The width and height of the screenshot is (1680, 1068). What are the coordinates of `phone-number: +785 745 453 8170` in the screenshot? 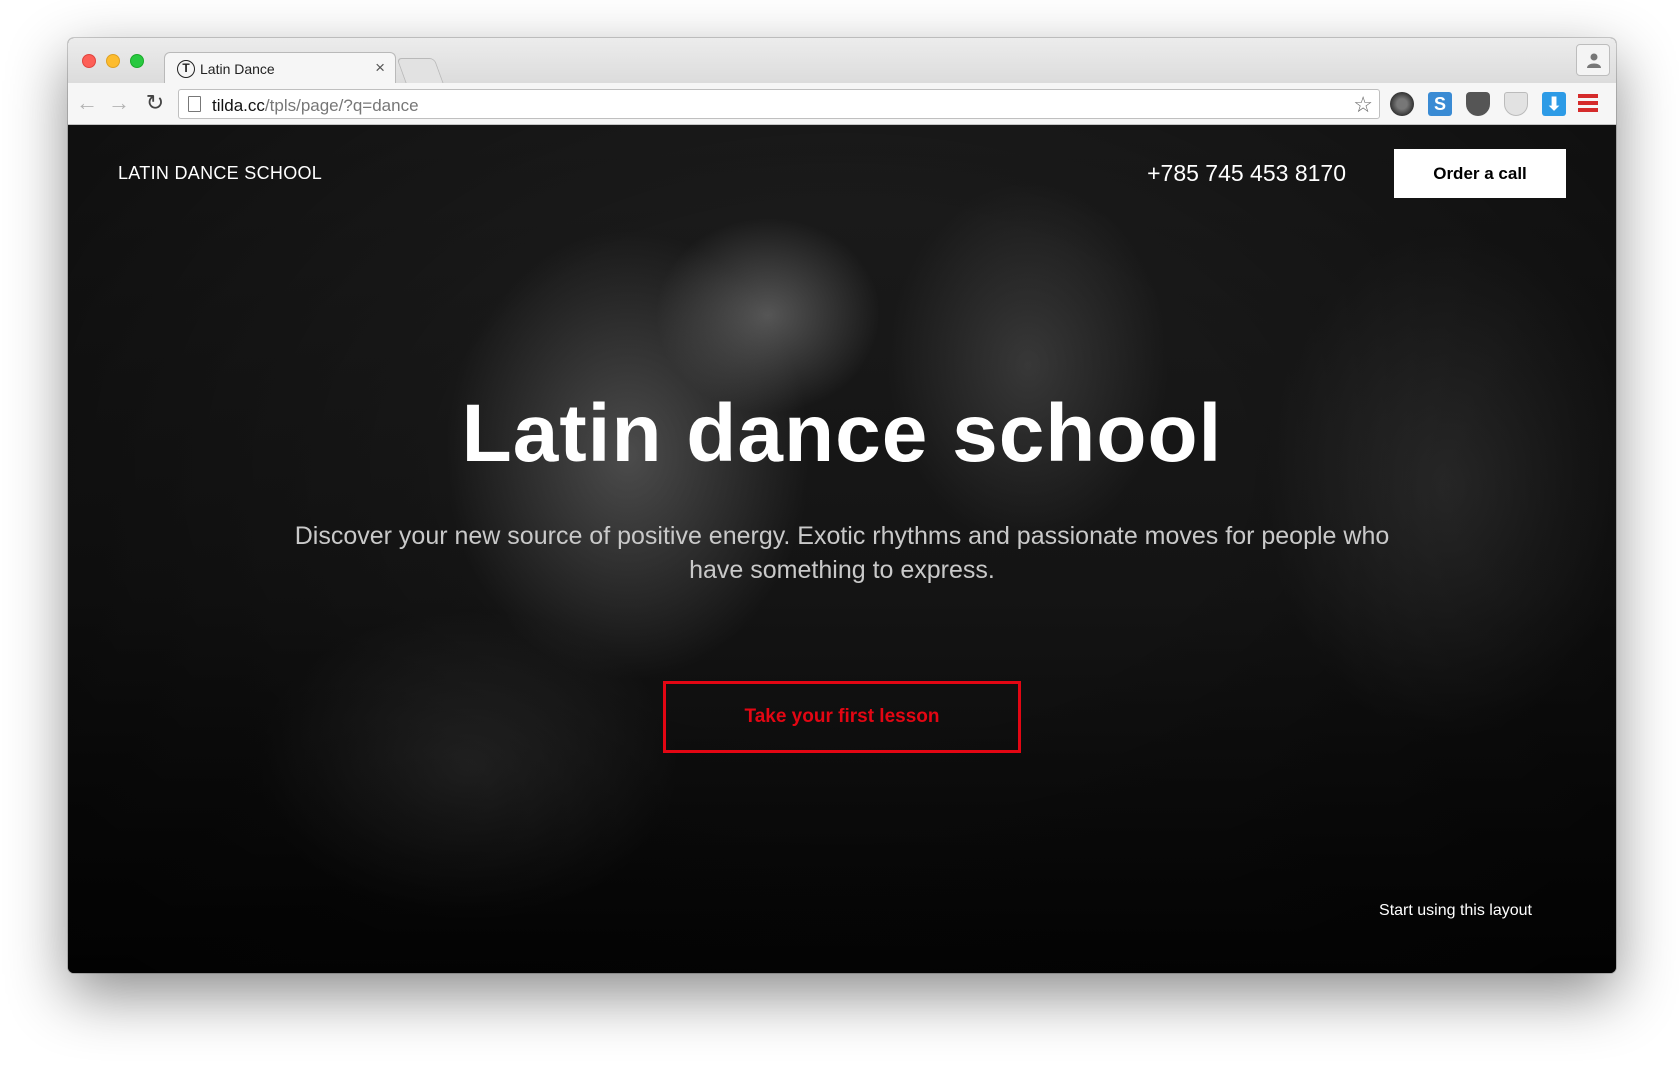 It's located at (1246, 173).